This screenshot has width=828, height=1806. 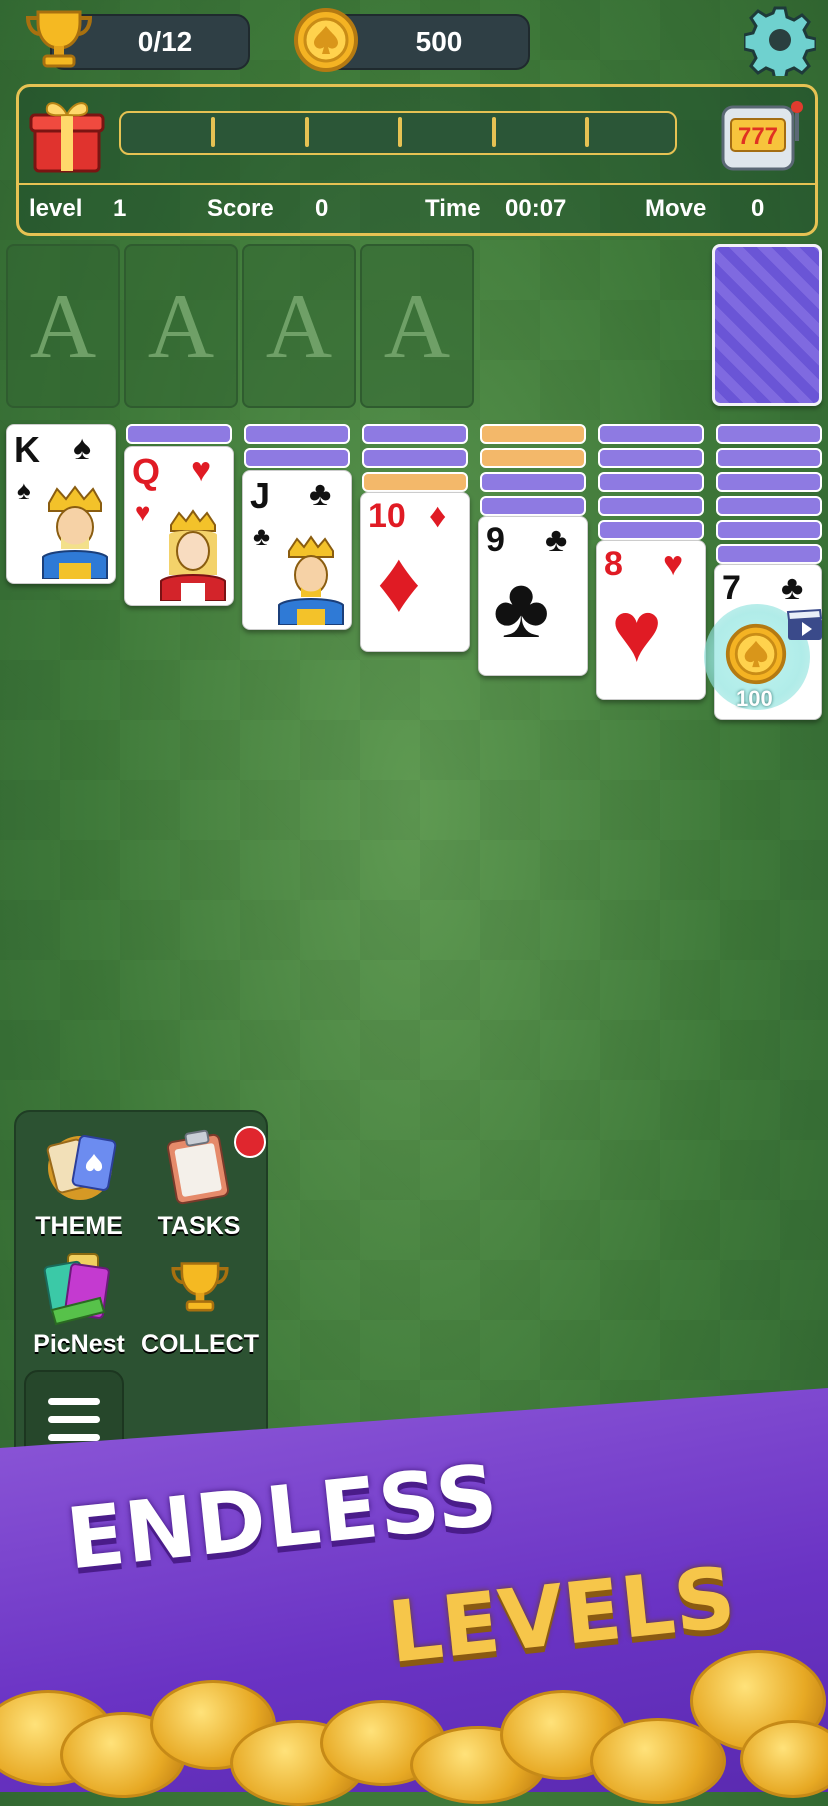 What do you see at coordinates (200, 1287) in the screenshot?
I see `collect-trophy-icon` at bounding box center [200, 1287].